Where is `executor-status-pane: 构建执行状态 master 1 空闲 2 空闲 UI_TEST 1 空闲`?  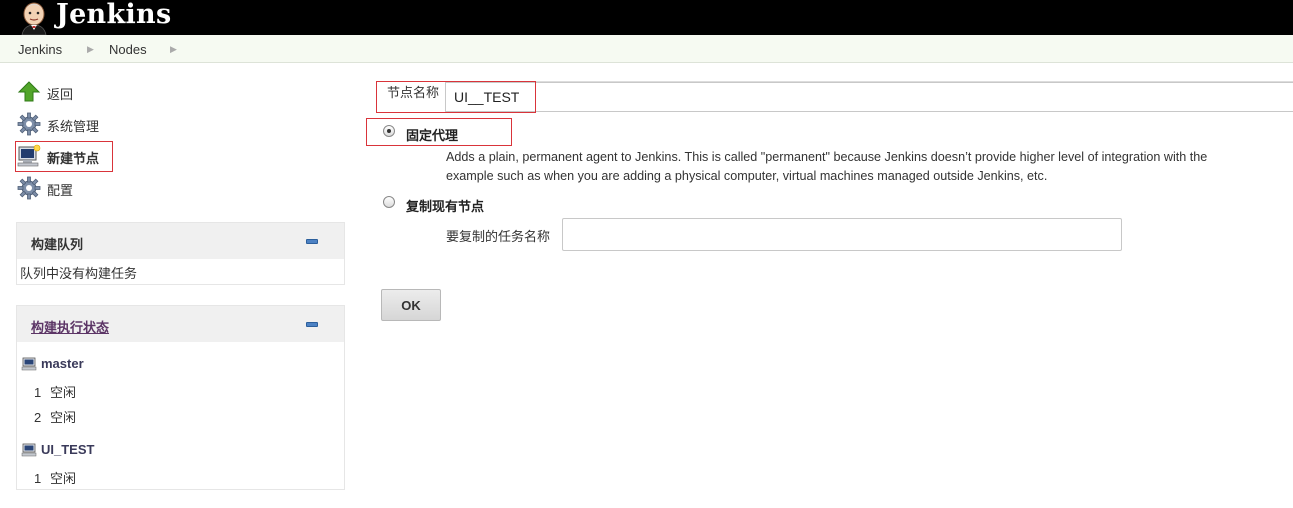 executor-status-pane: 构建执行状态 master 1 空闲 2 空闲 UI_TEST 1 空闲 is located at coordinates (180, 397).